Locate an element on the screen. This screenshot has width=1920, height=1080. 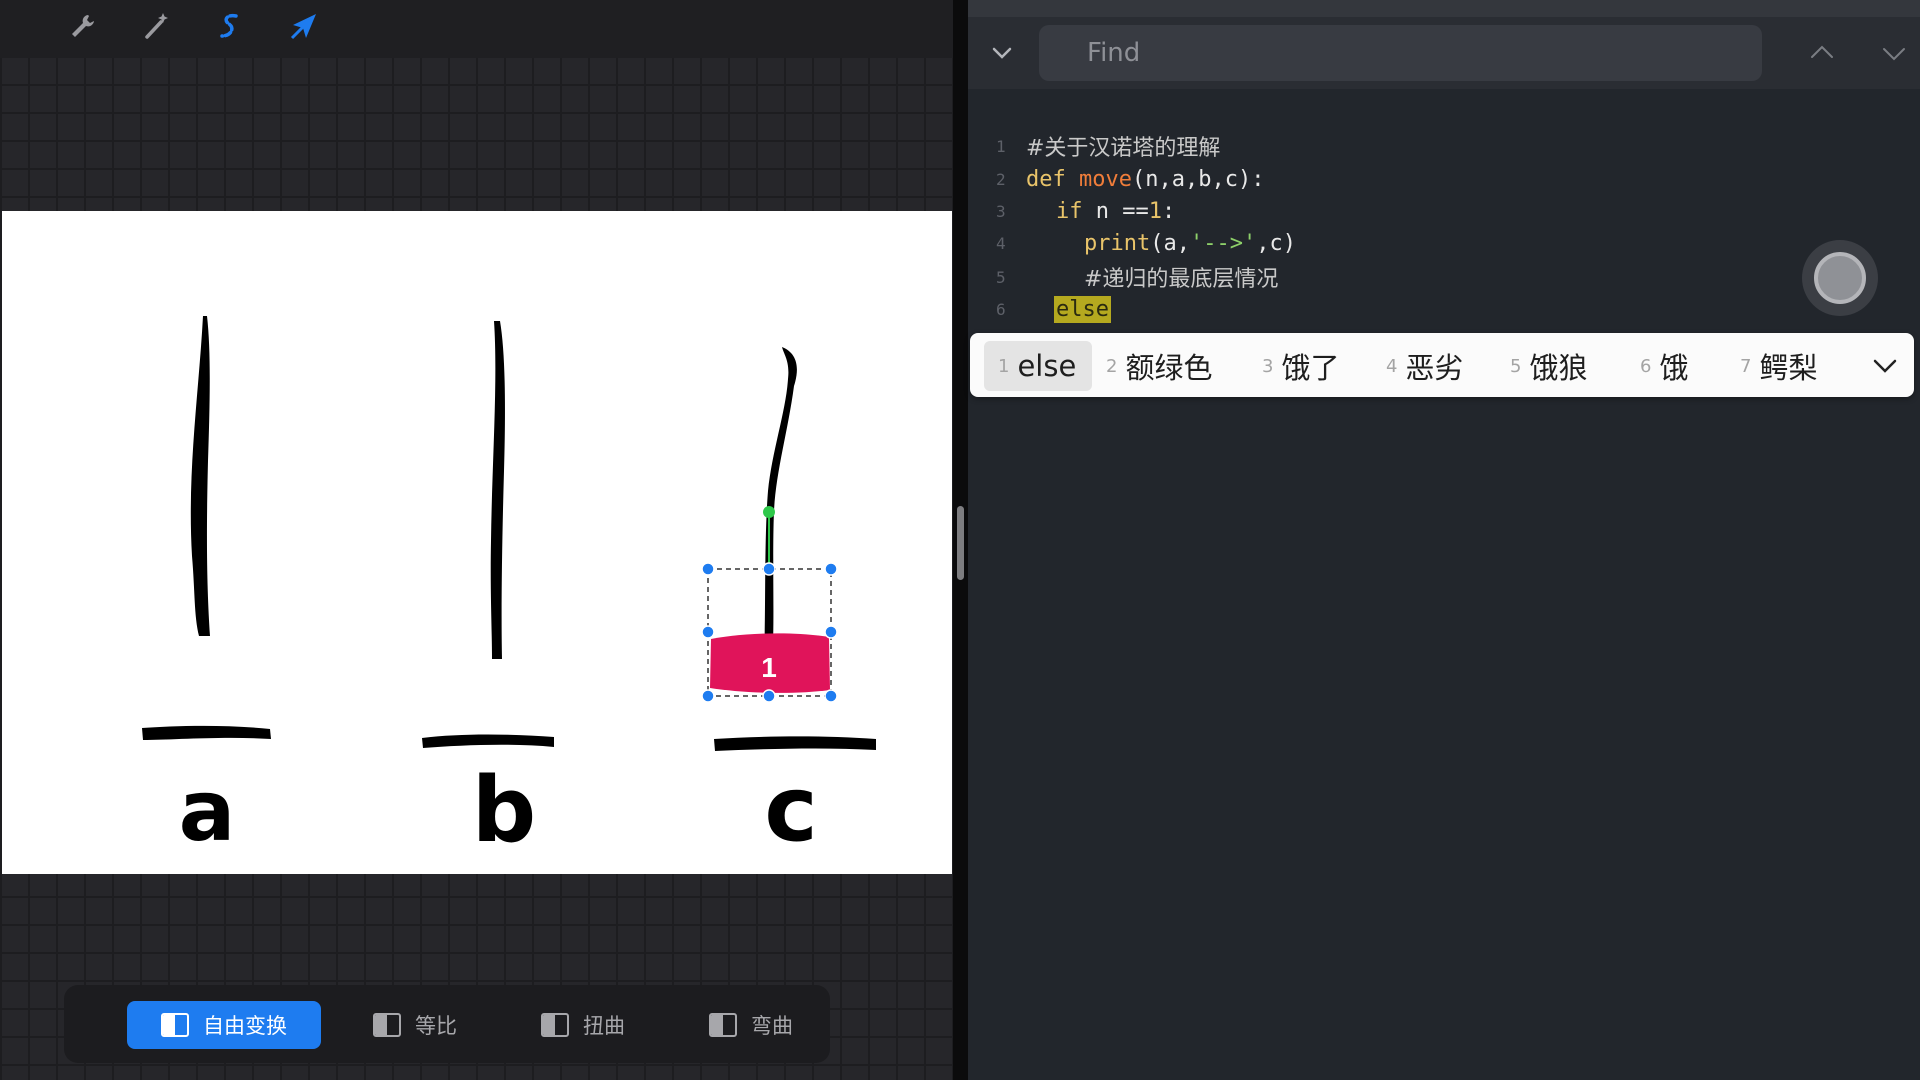
ime-candidate: 1 else is located at coordinates (1038, 366).